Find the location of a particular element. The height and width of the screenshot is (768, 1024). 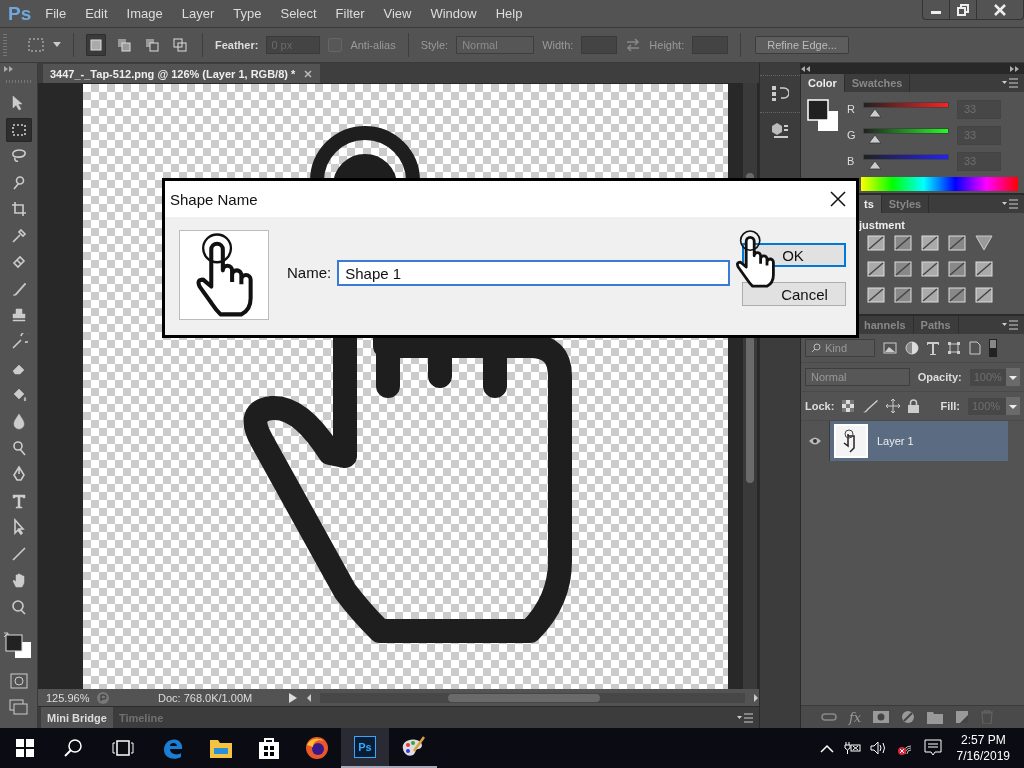

cube-icon is located at coordinates (780, 130).